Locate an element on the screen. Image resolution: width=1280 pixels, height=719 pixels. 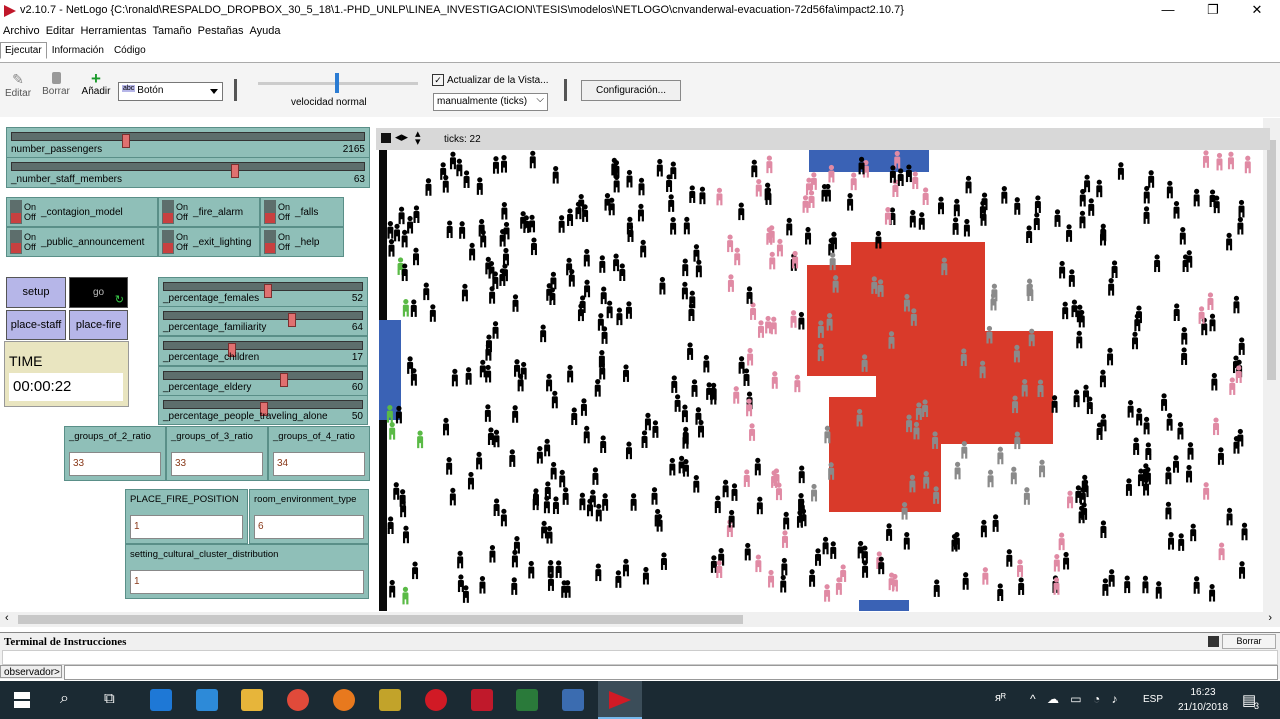
slider-percentage-eldery: _percentage_eldery 60 is located at coordinates (263, 381).